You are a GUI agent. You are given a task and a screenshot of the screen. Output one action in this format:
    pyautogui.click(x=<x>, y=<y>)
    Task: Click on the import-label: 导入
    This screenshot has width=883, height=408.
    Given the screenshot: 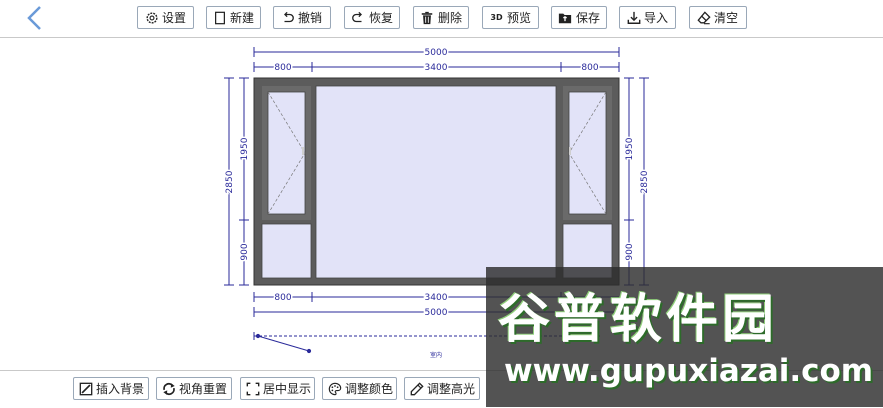 What is the action you would take?
    pyautogui.click(x=656, y=18)
    